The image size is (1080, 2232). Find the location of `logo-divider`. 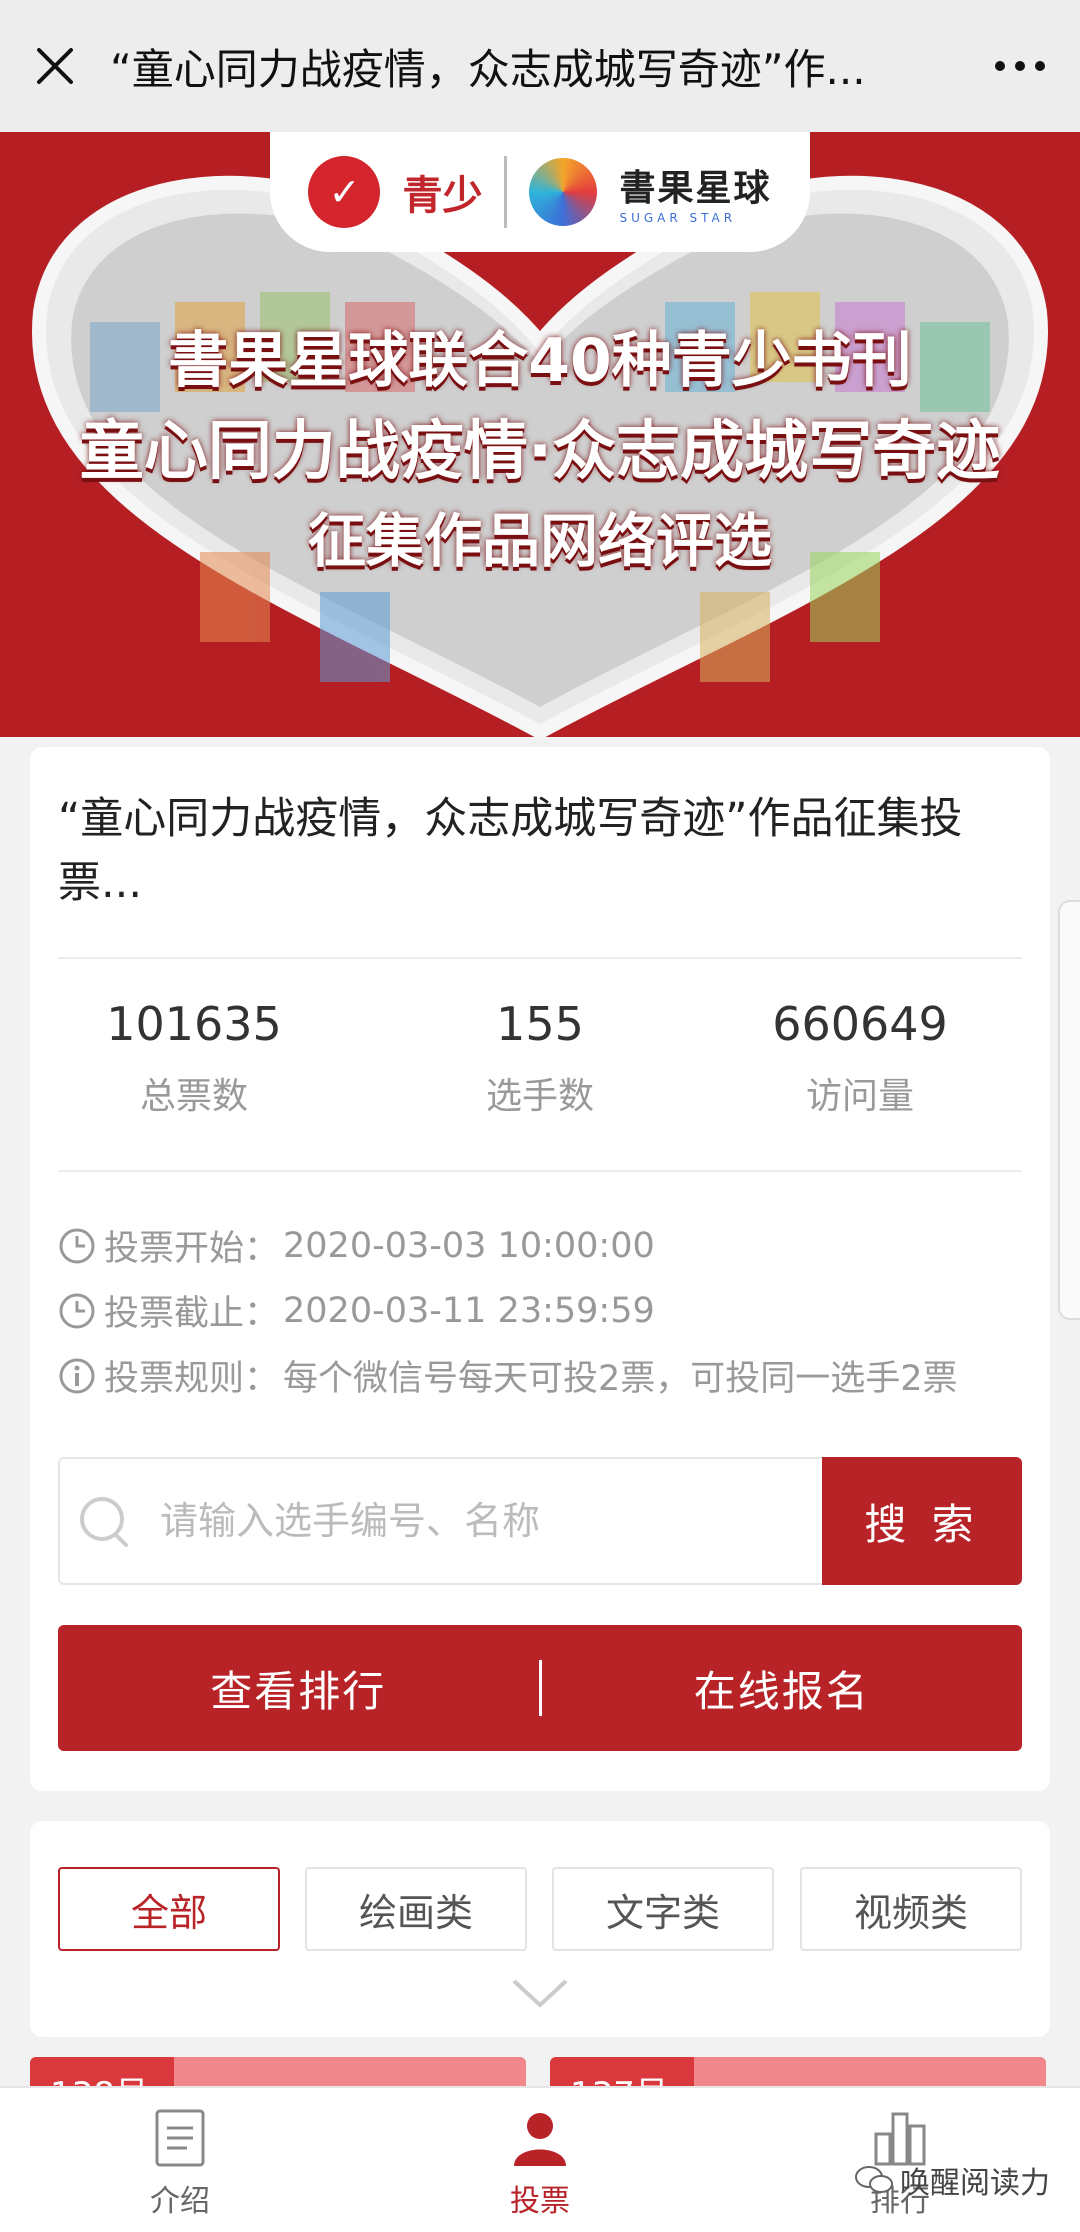

logo-divider is located at coordinates (506, 192).